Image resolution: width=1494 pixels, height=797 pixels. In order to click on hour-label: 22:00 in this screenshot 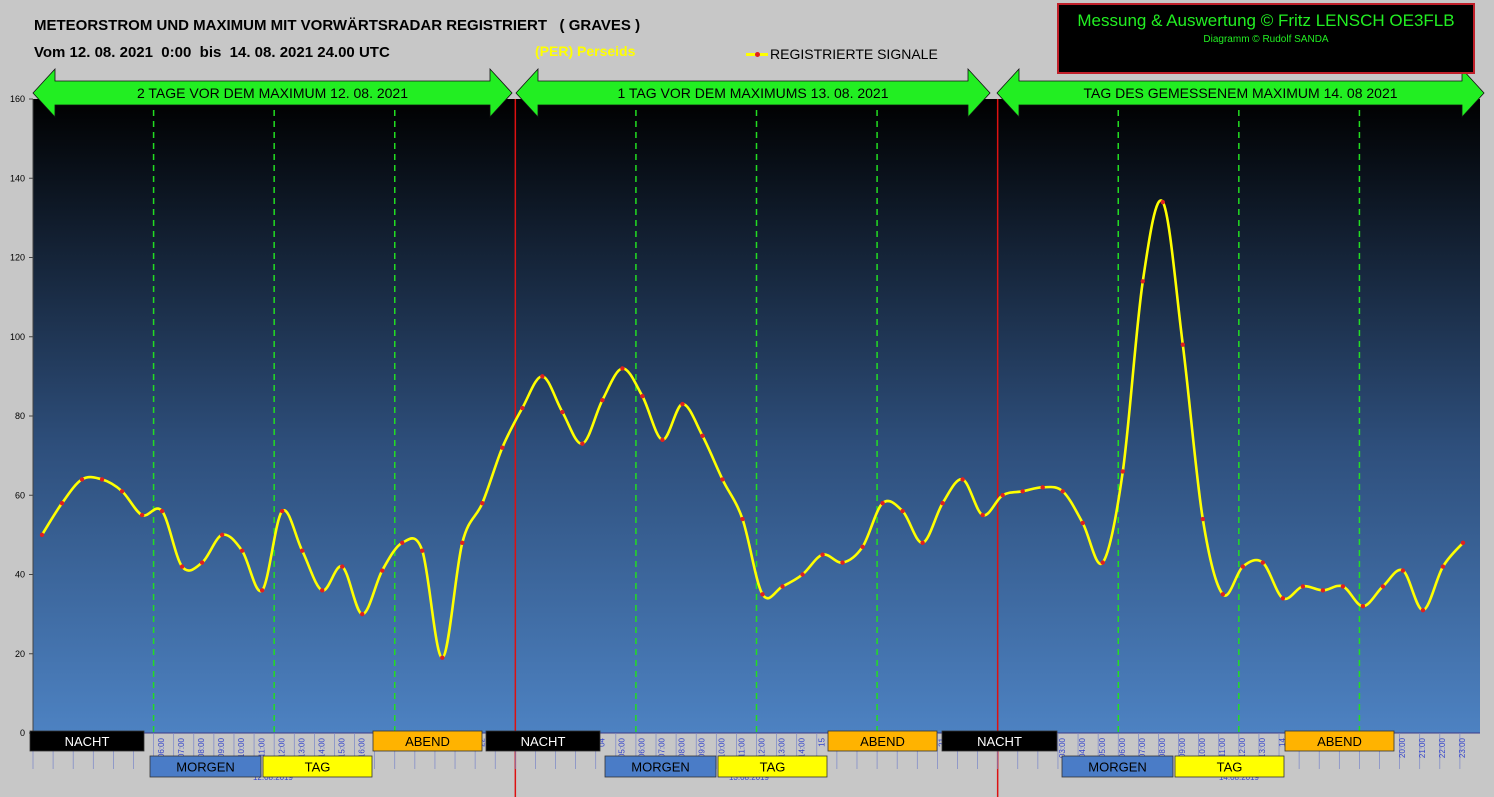, I will do `click(1442, 747)`.